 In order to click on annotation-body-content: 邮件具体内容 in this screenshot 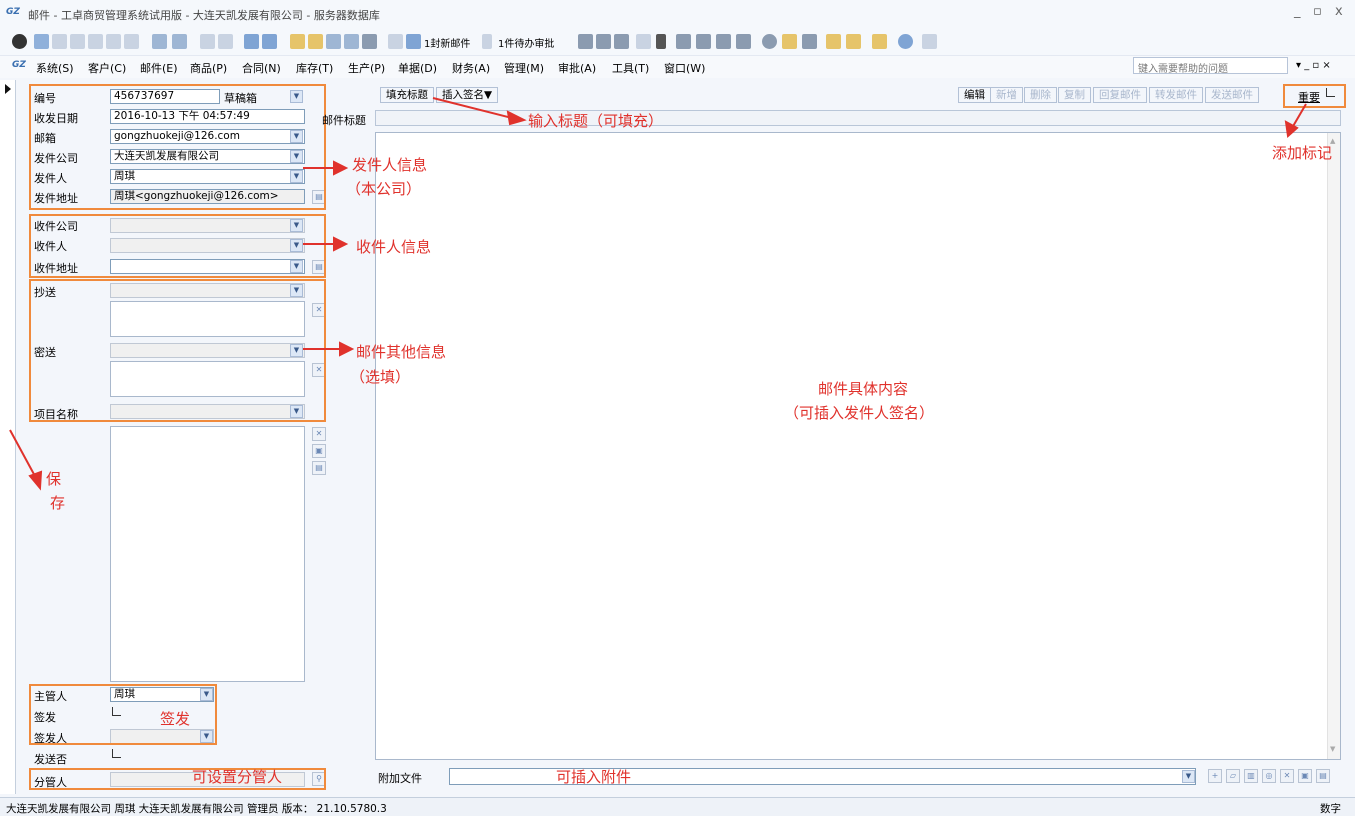, I will do `click(863, 389)`.